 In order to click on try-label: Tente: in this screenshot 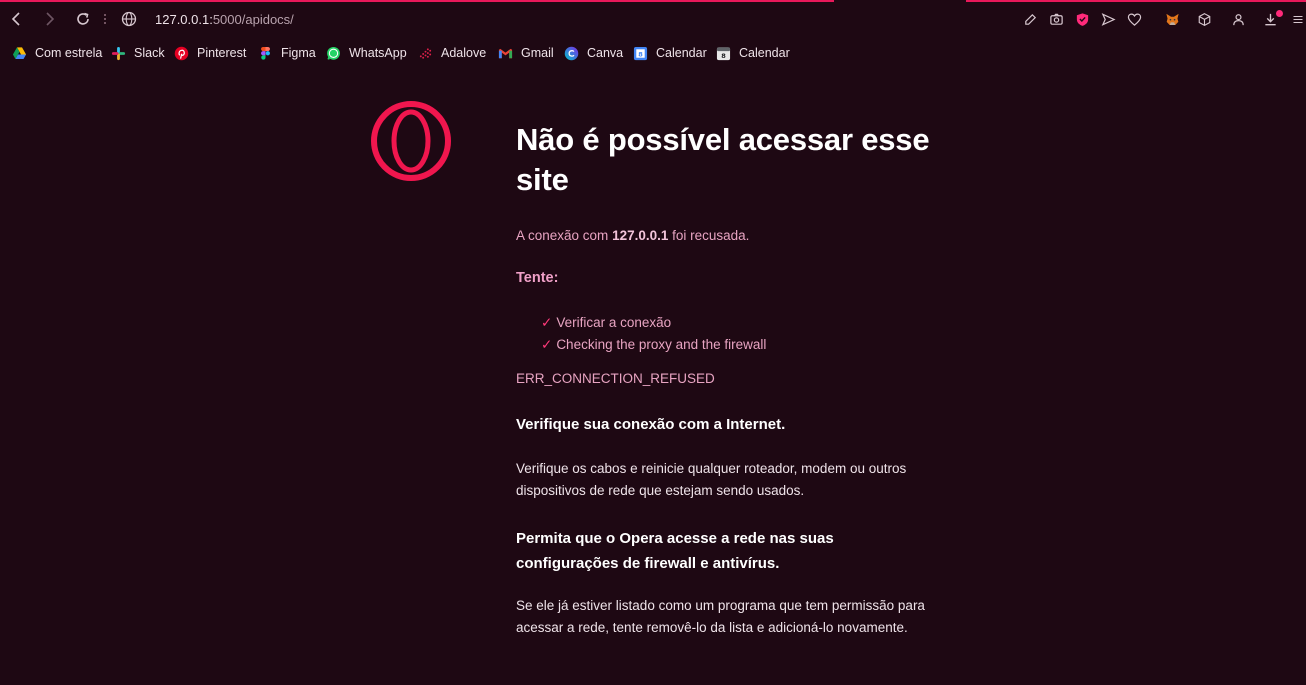, I will do `click(537, 278)`.